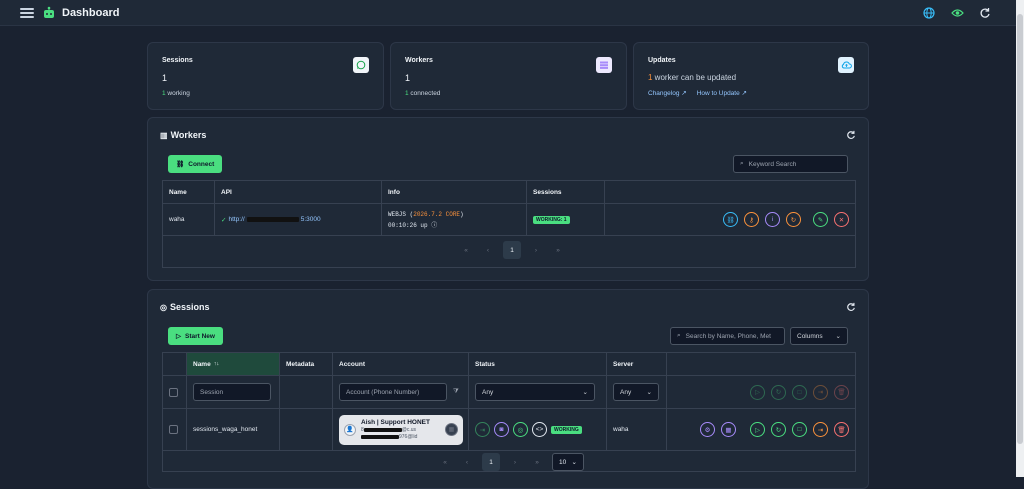 The width and height of the screenshot is (1024, 489). Describe the element at coordinates (173, 429) in the screenshot. I see `row-checkbox` at that location.